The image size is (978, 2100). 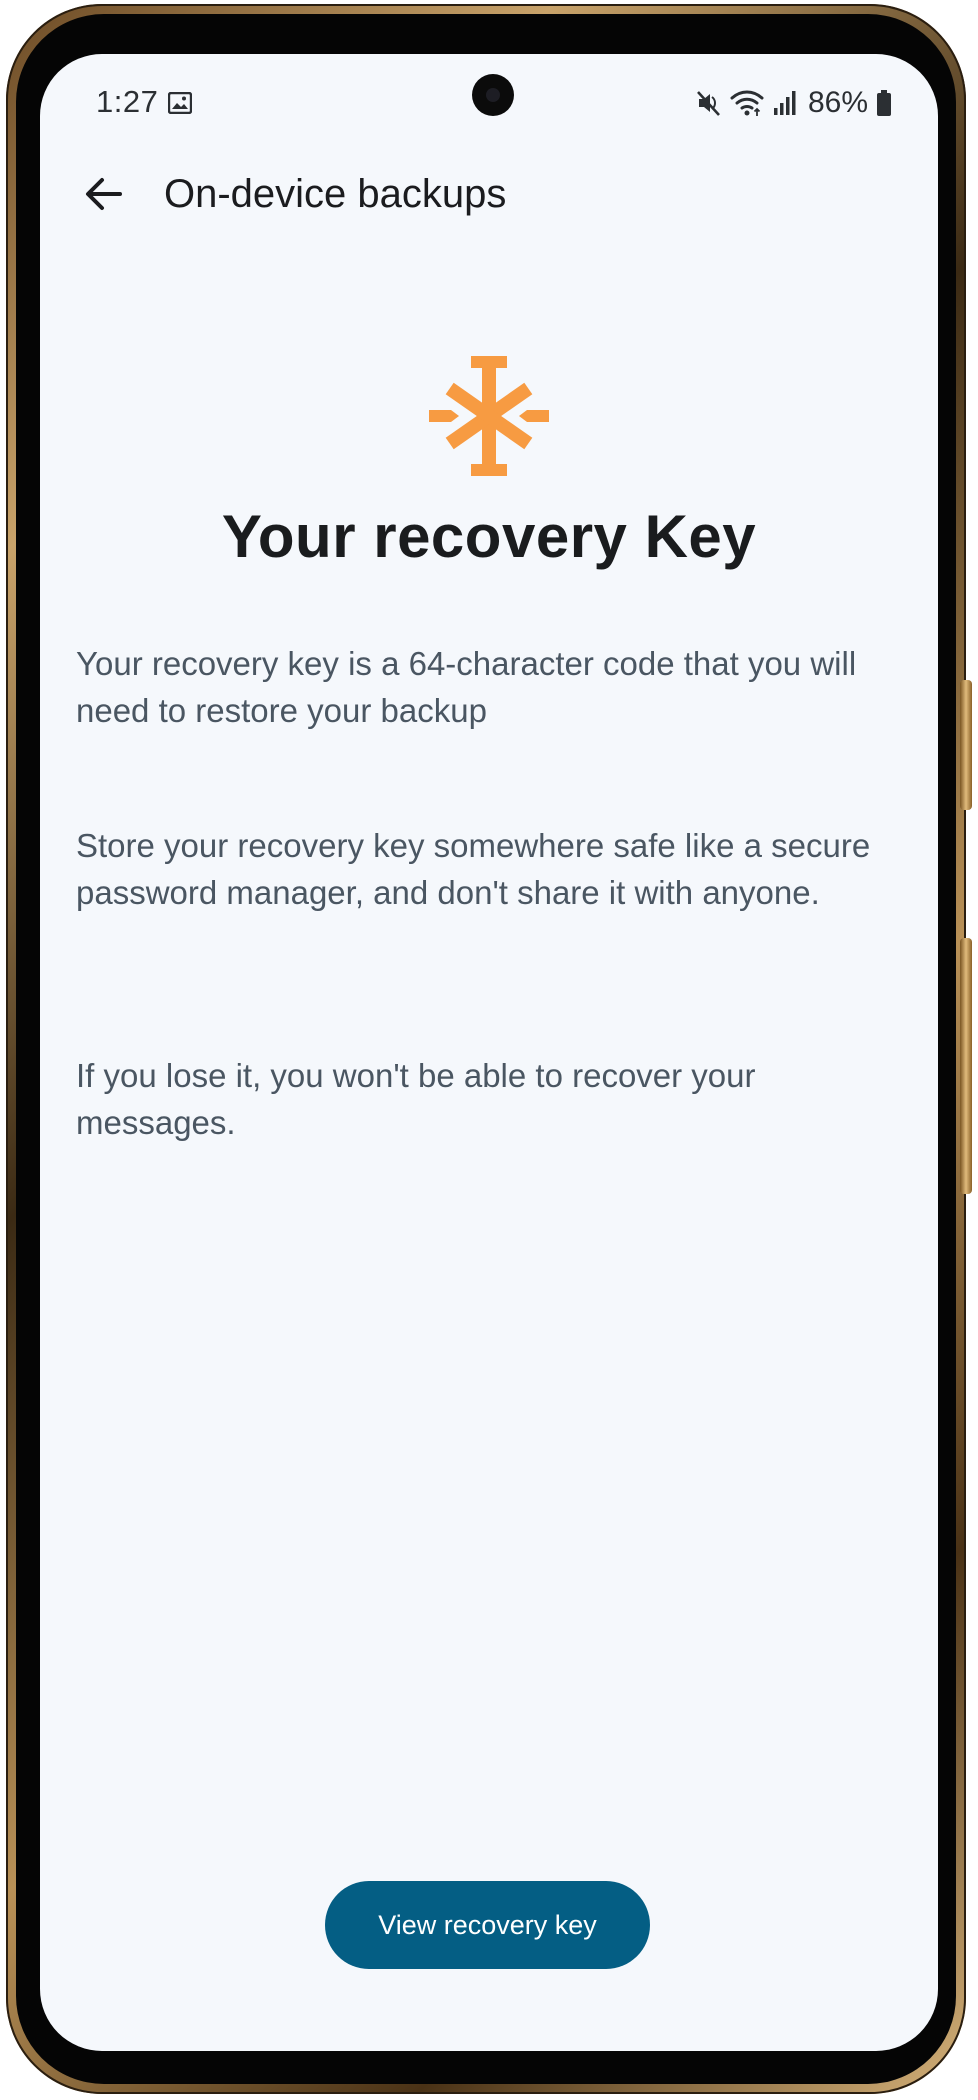 I want to click on view-recovery-key-button: View recovery key, so click(x=487, y=1925).